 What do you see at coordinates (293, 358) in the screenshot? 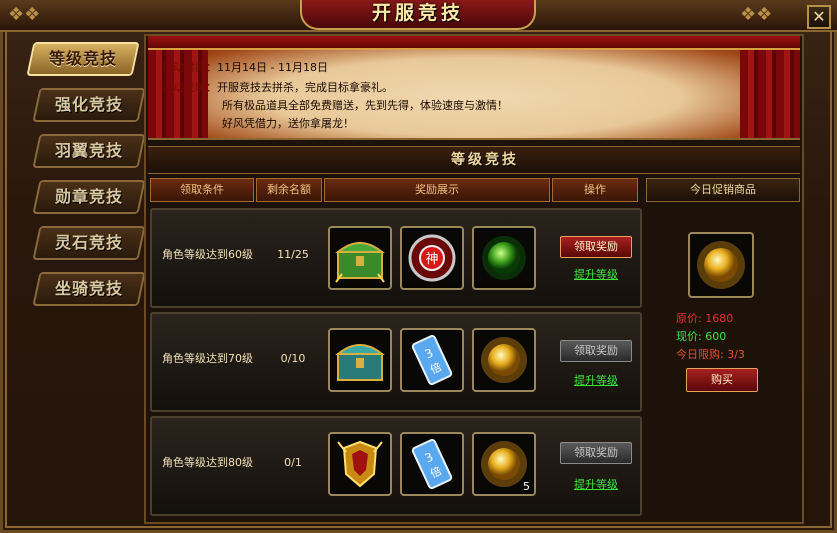
I see `row-remaining: 0/10` at bounding box center [293, 358].